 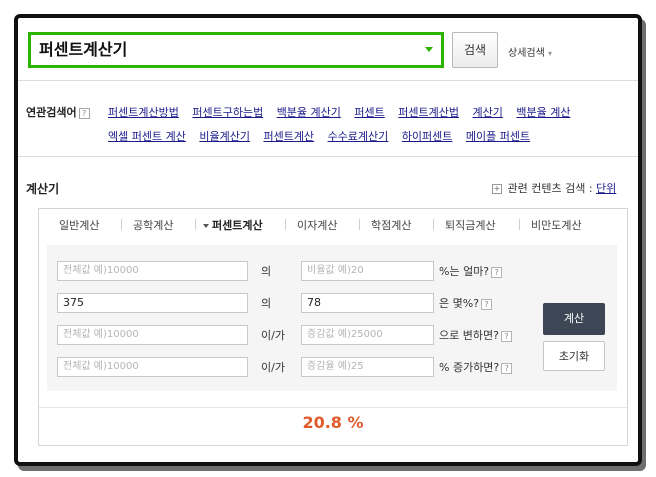 What do you see at coordinates (224, 136) in the screenshot?
I see `related-keyword-link: 비율계산기` at bounding box center [224, 136].